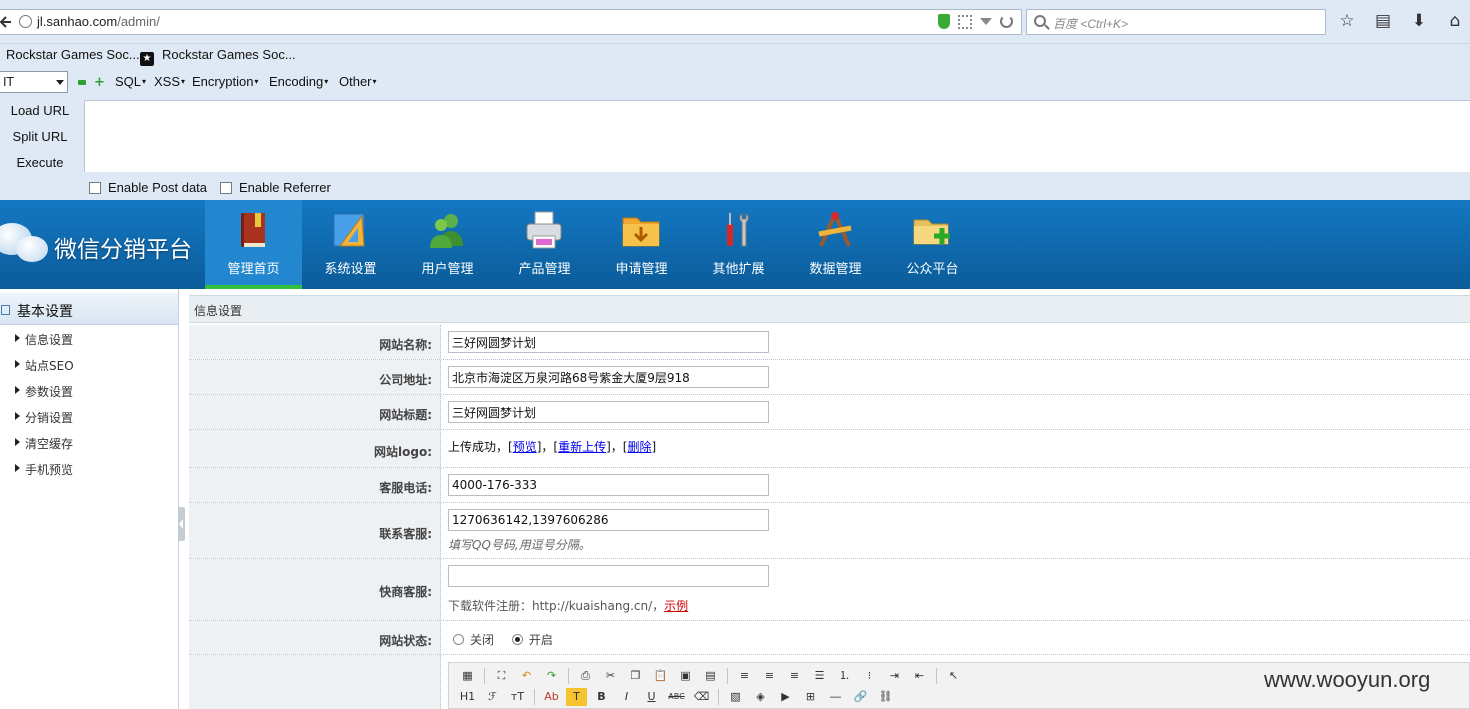 Image resolution: width=1470 pixels, height=709 pixels. What do you see at coordinates (467, 697) in the screenshot?
I see `heading-button: H1` at bounding box center [467, 697].